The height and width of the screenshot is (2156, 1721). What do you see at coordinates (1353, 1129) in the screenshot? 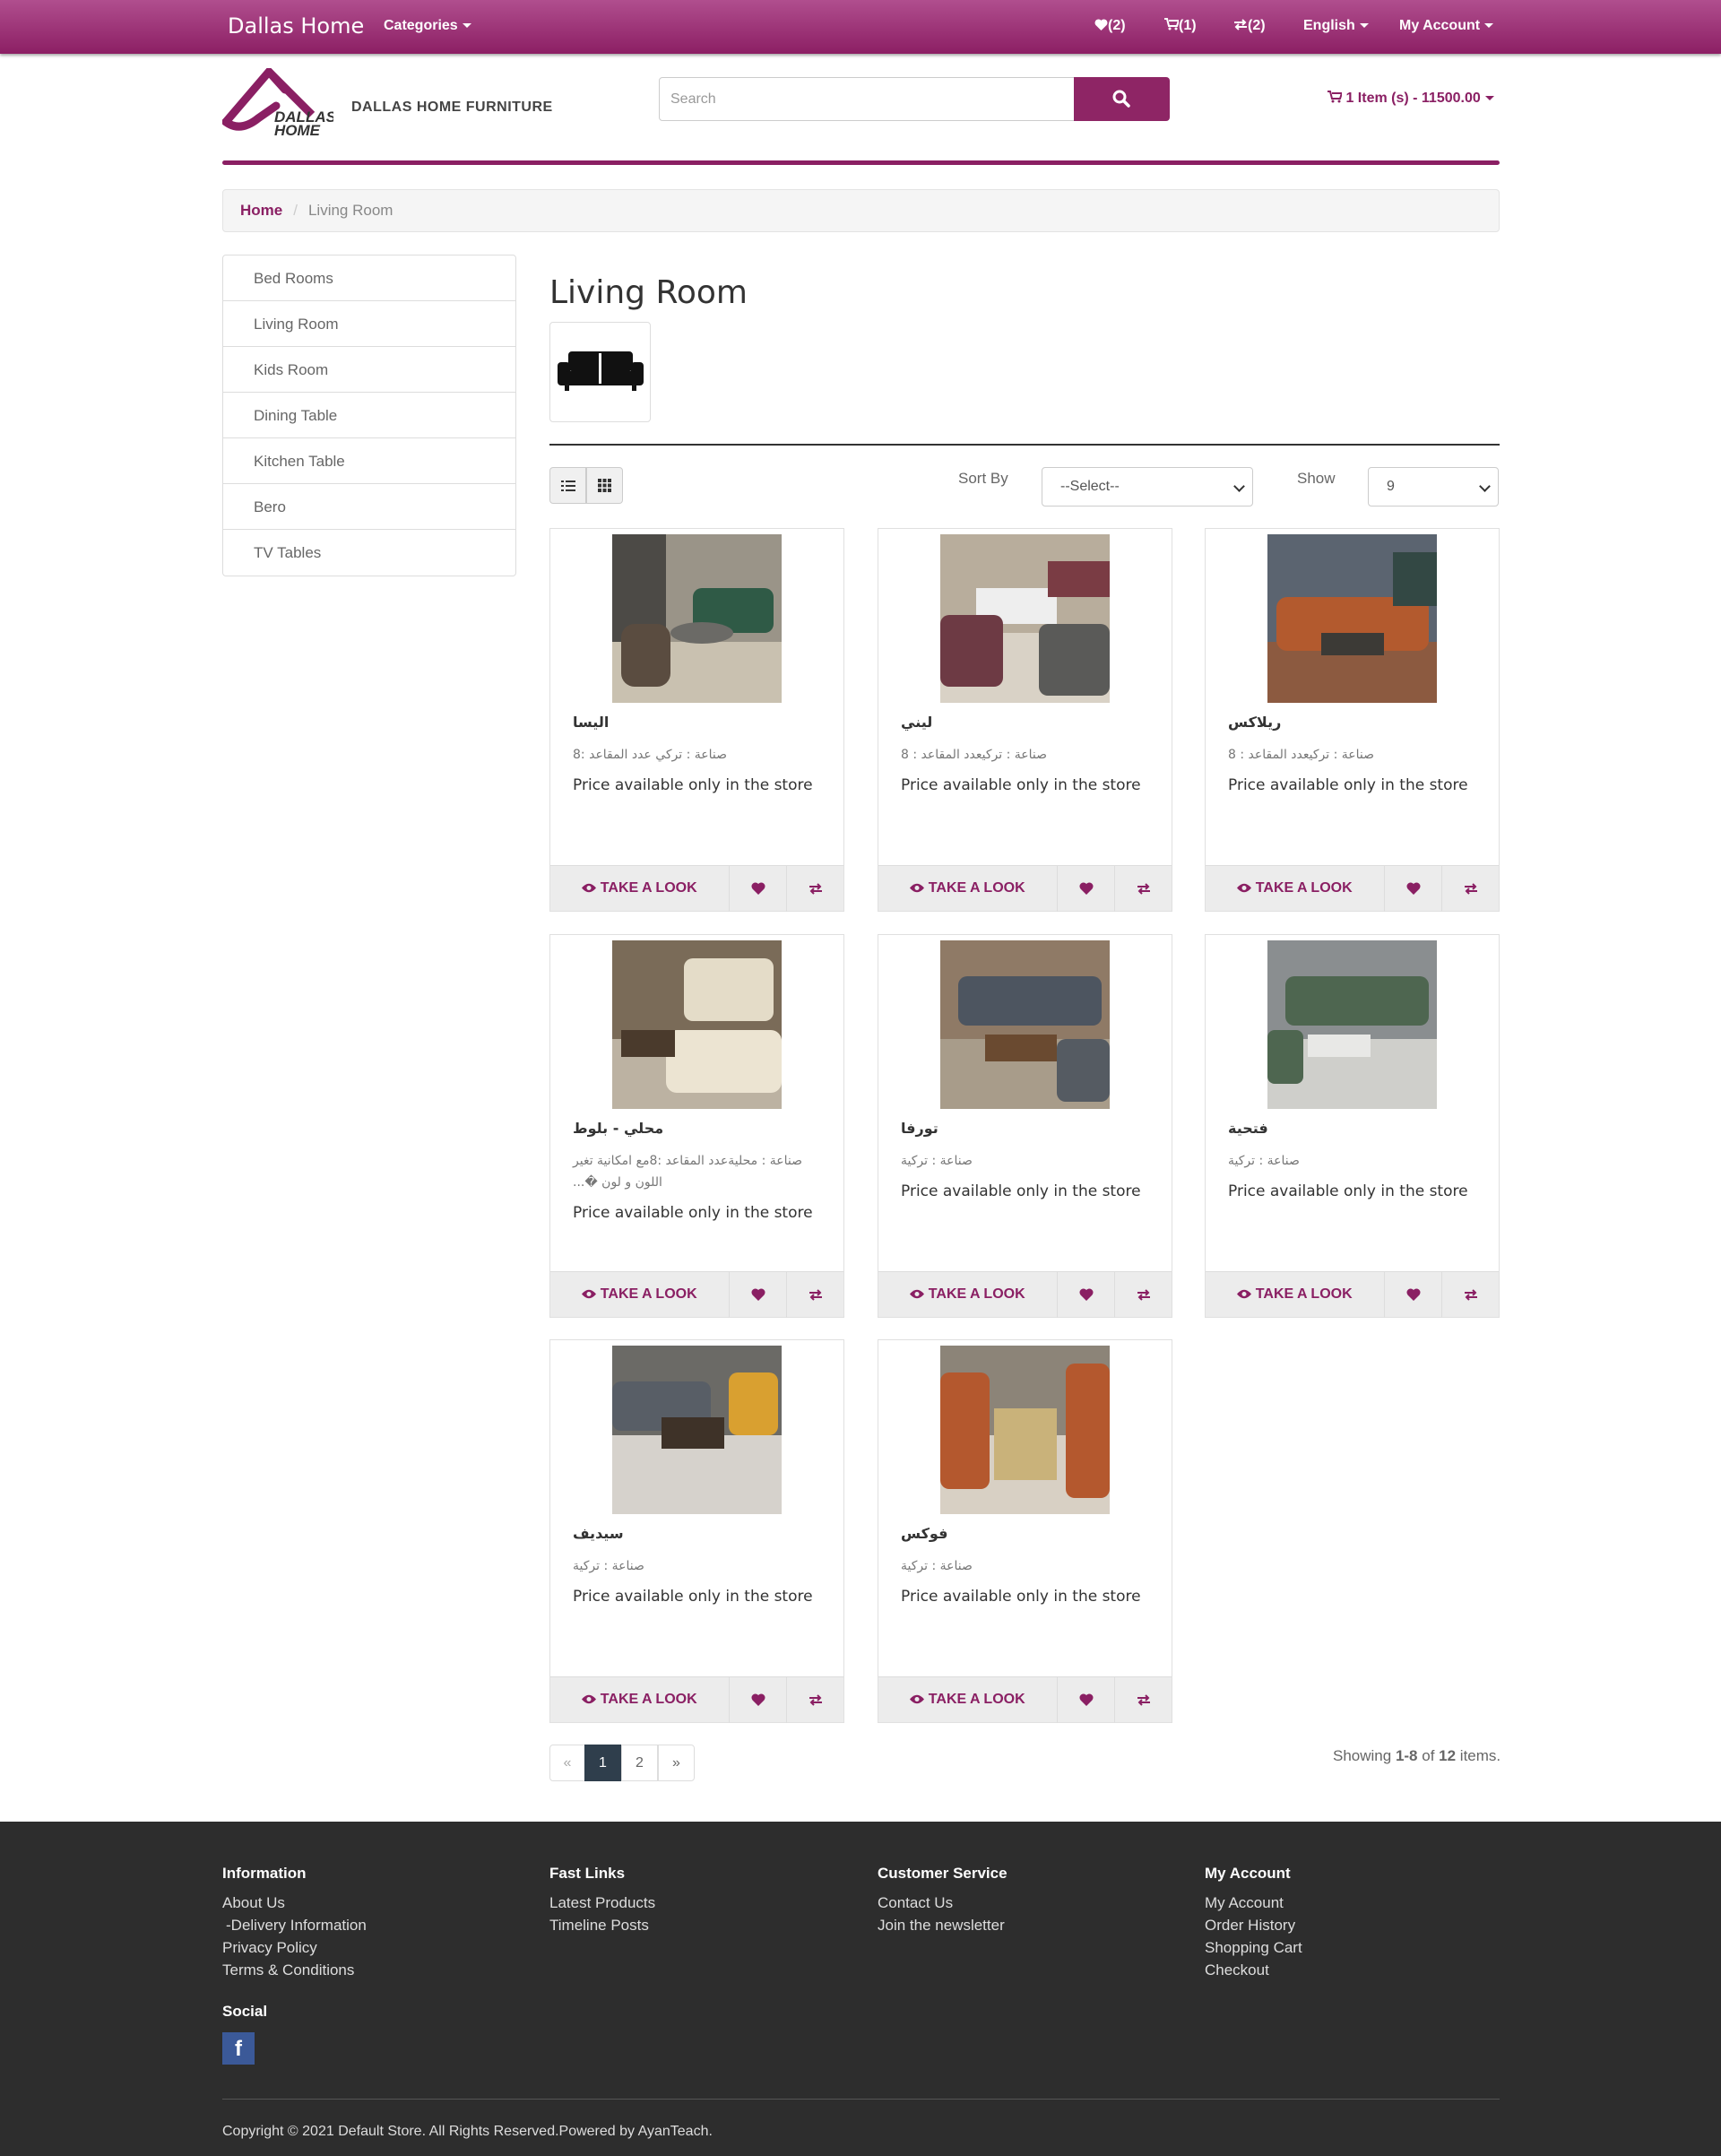
I see `product-name: فتحية` at bounding box center [1353, 1129].